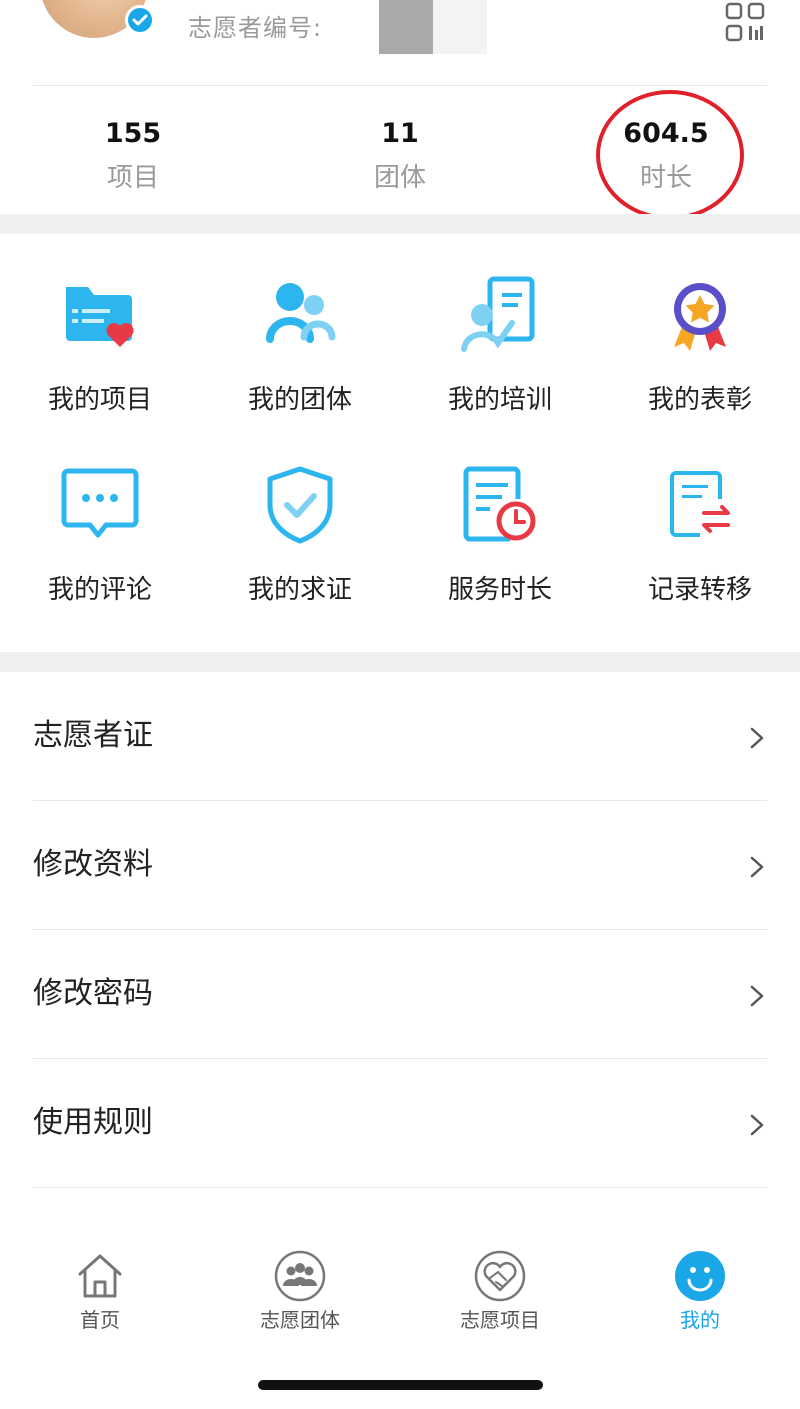 The image size is (800, 1409). I want to click on tab-label: 志愿项目, so click(500, 1320).